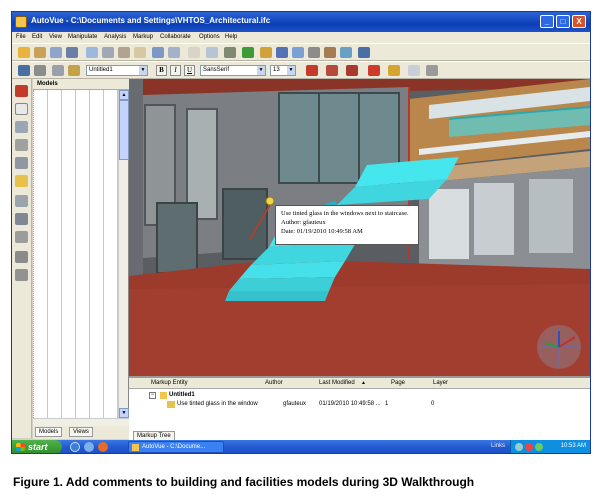 The width and height of the screenshot is (600, 496). I want to click on delete-icon, so click(40, 70).